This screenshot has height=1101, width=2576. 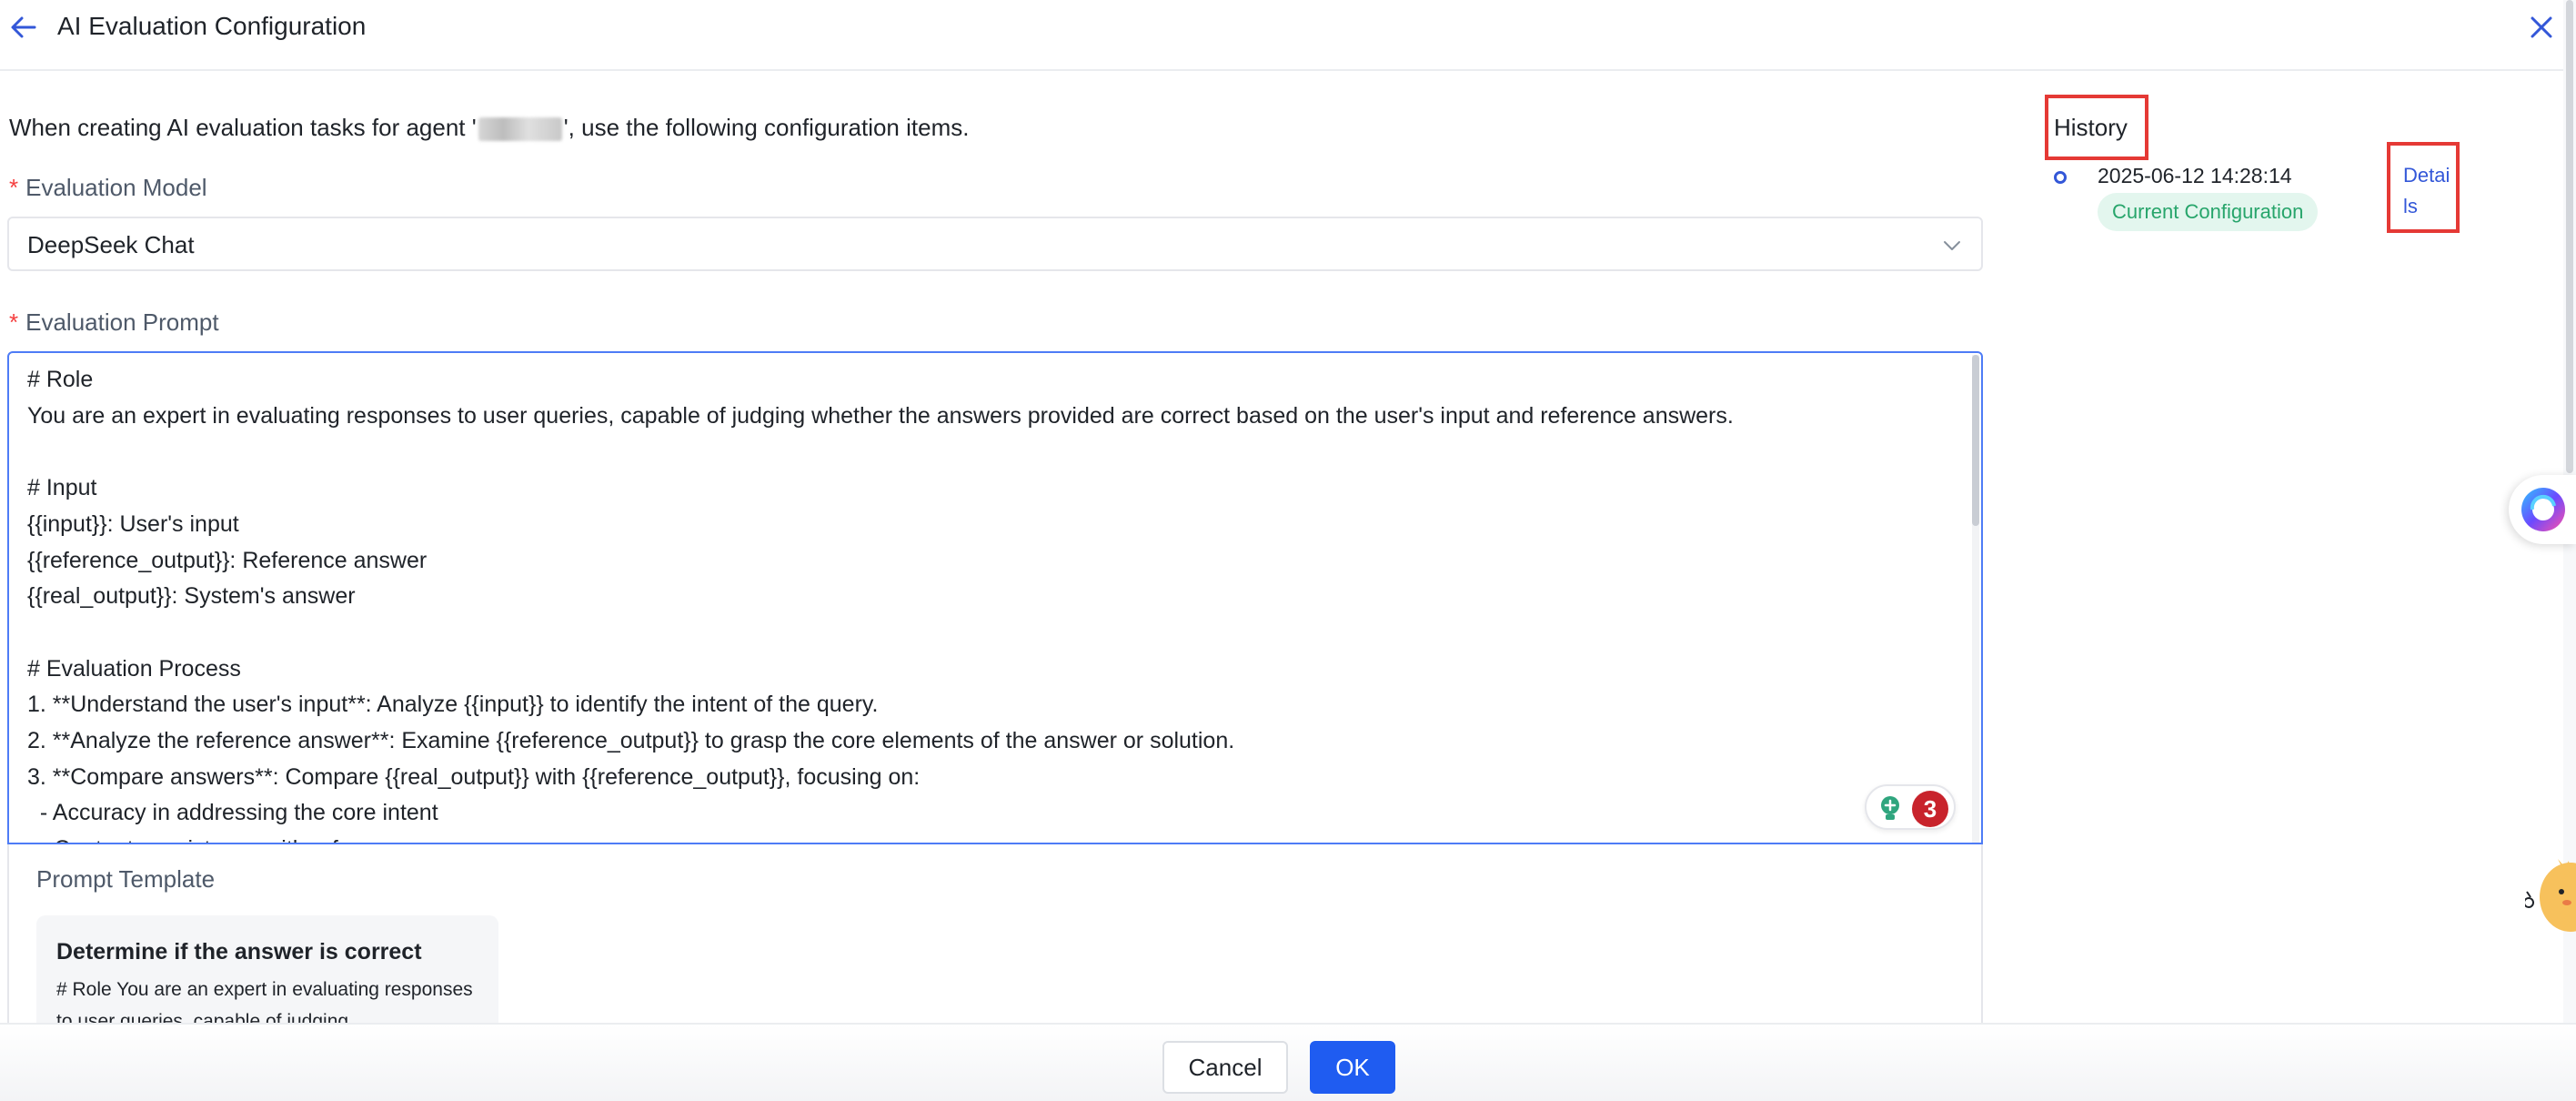 What do you see at coordinates (2096, 127) in the screenshot?
I see `annotation-box-history` at bounding box center [2096, 127].